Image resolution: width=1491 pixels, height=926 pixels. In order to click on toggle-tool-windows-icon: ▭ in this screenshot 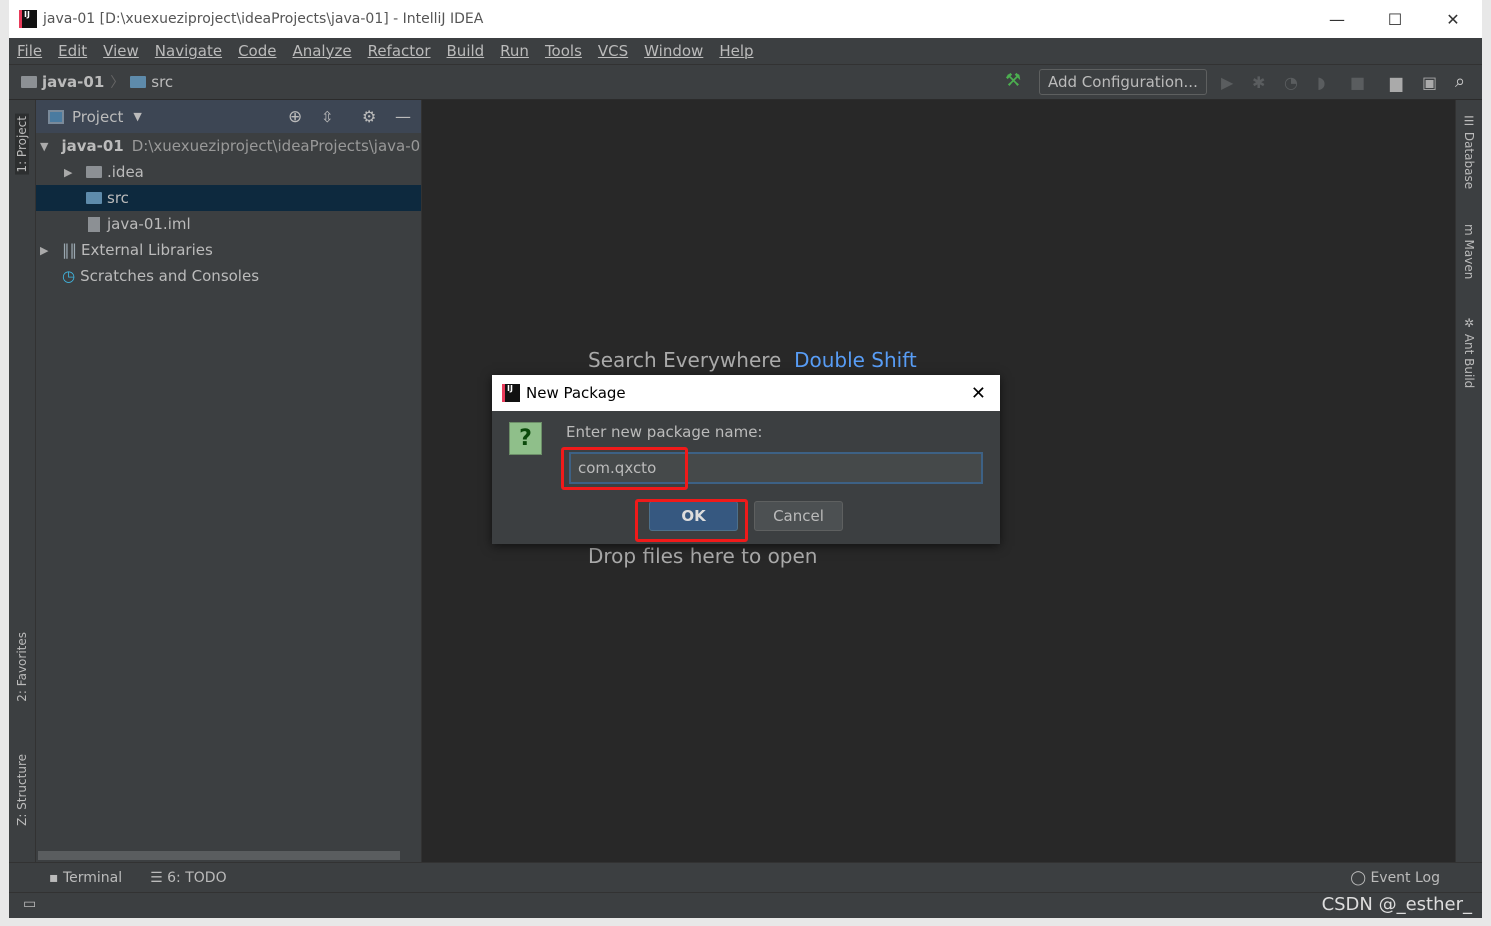, I will do `click(29, 904)`.